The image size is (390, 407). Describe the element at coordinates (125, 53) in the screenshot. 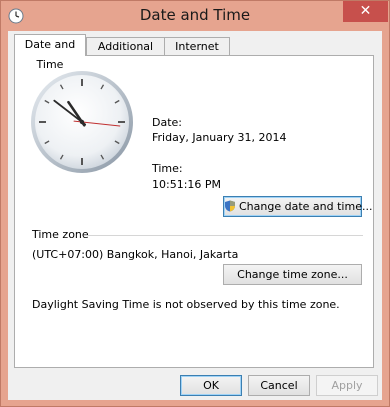

I see `tab-additional-clocks: Additional Clocks` at that location.